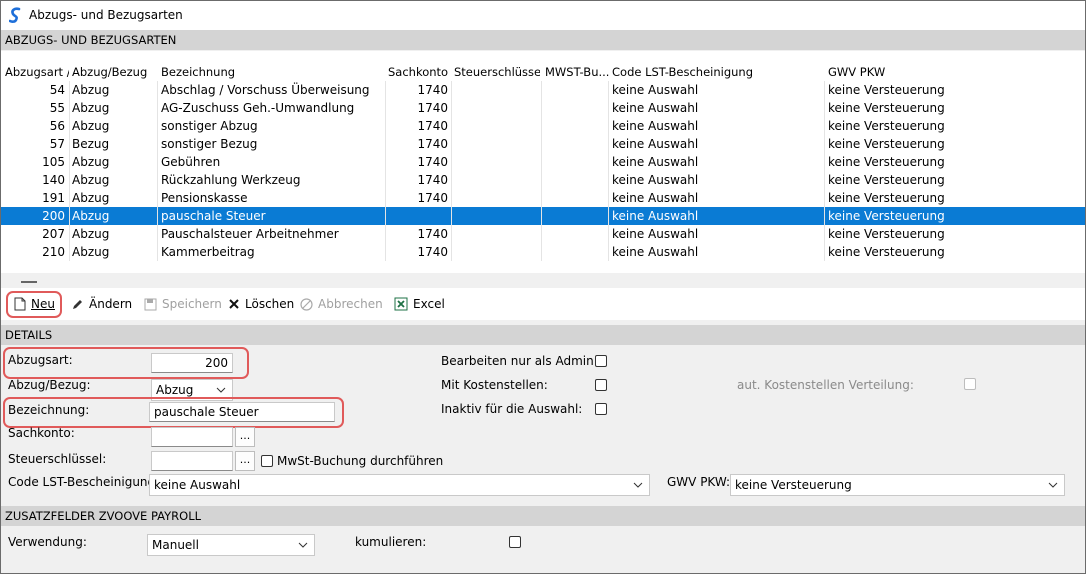  Describe the element at coordinates (231, 545) in the screenshot. I see `verwendung-select: Manuell` at that location.